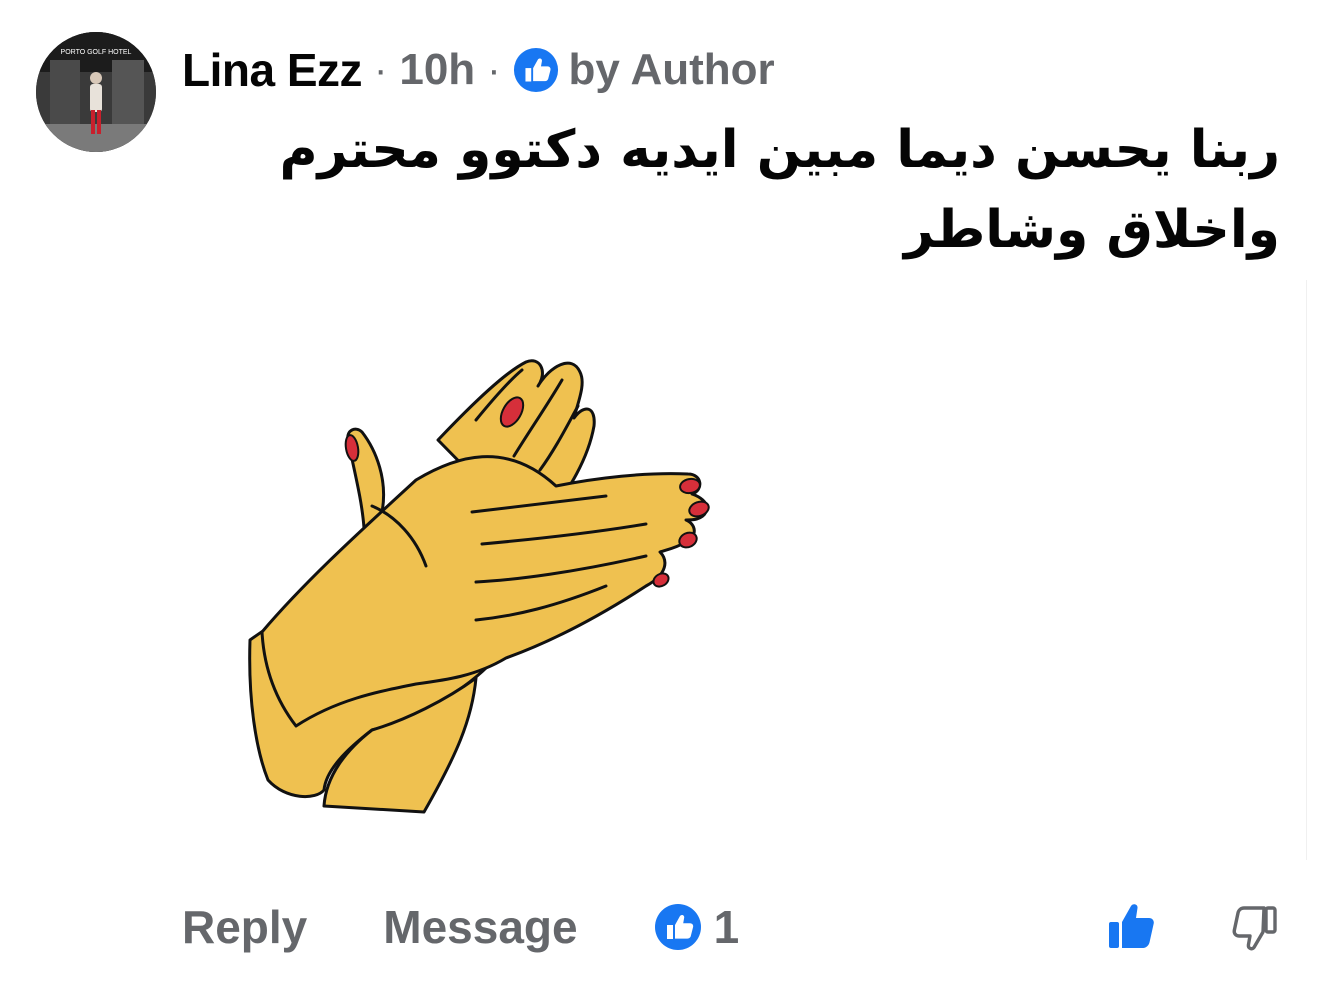 The image size is (1320, 993). What do you see at coordinates (478, 70) in the screenshot?
I see `comment-header: Lina Ezz · 10h · by Author` at bounding box center [478, 70].